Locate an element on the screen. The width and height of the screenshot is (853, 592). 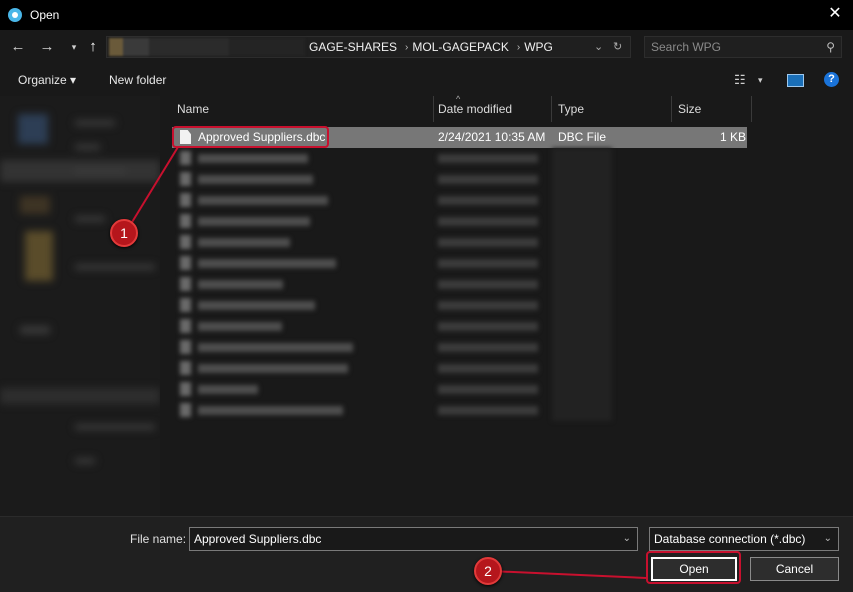
change-view-icon: ☷ is located at coordinates (740, 80).